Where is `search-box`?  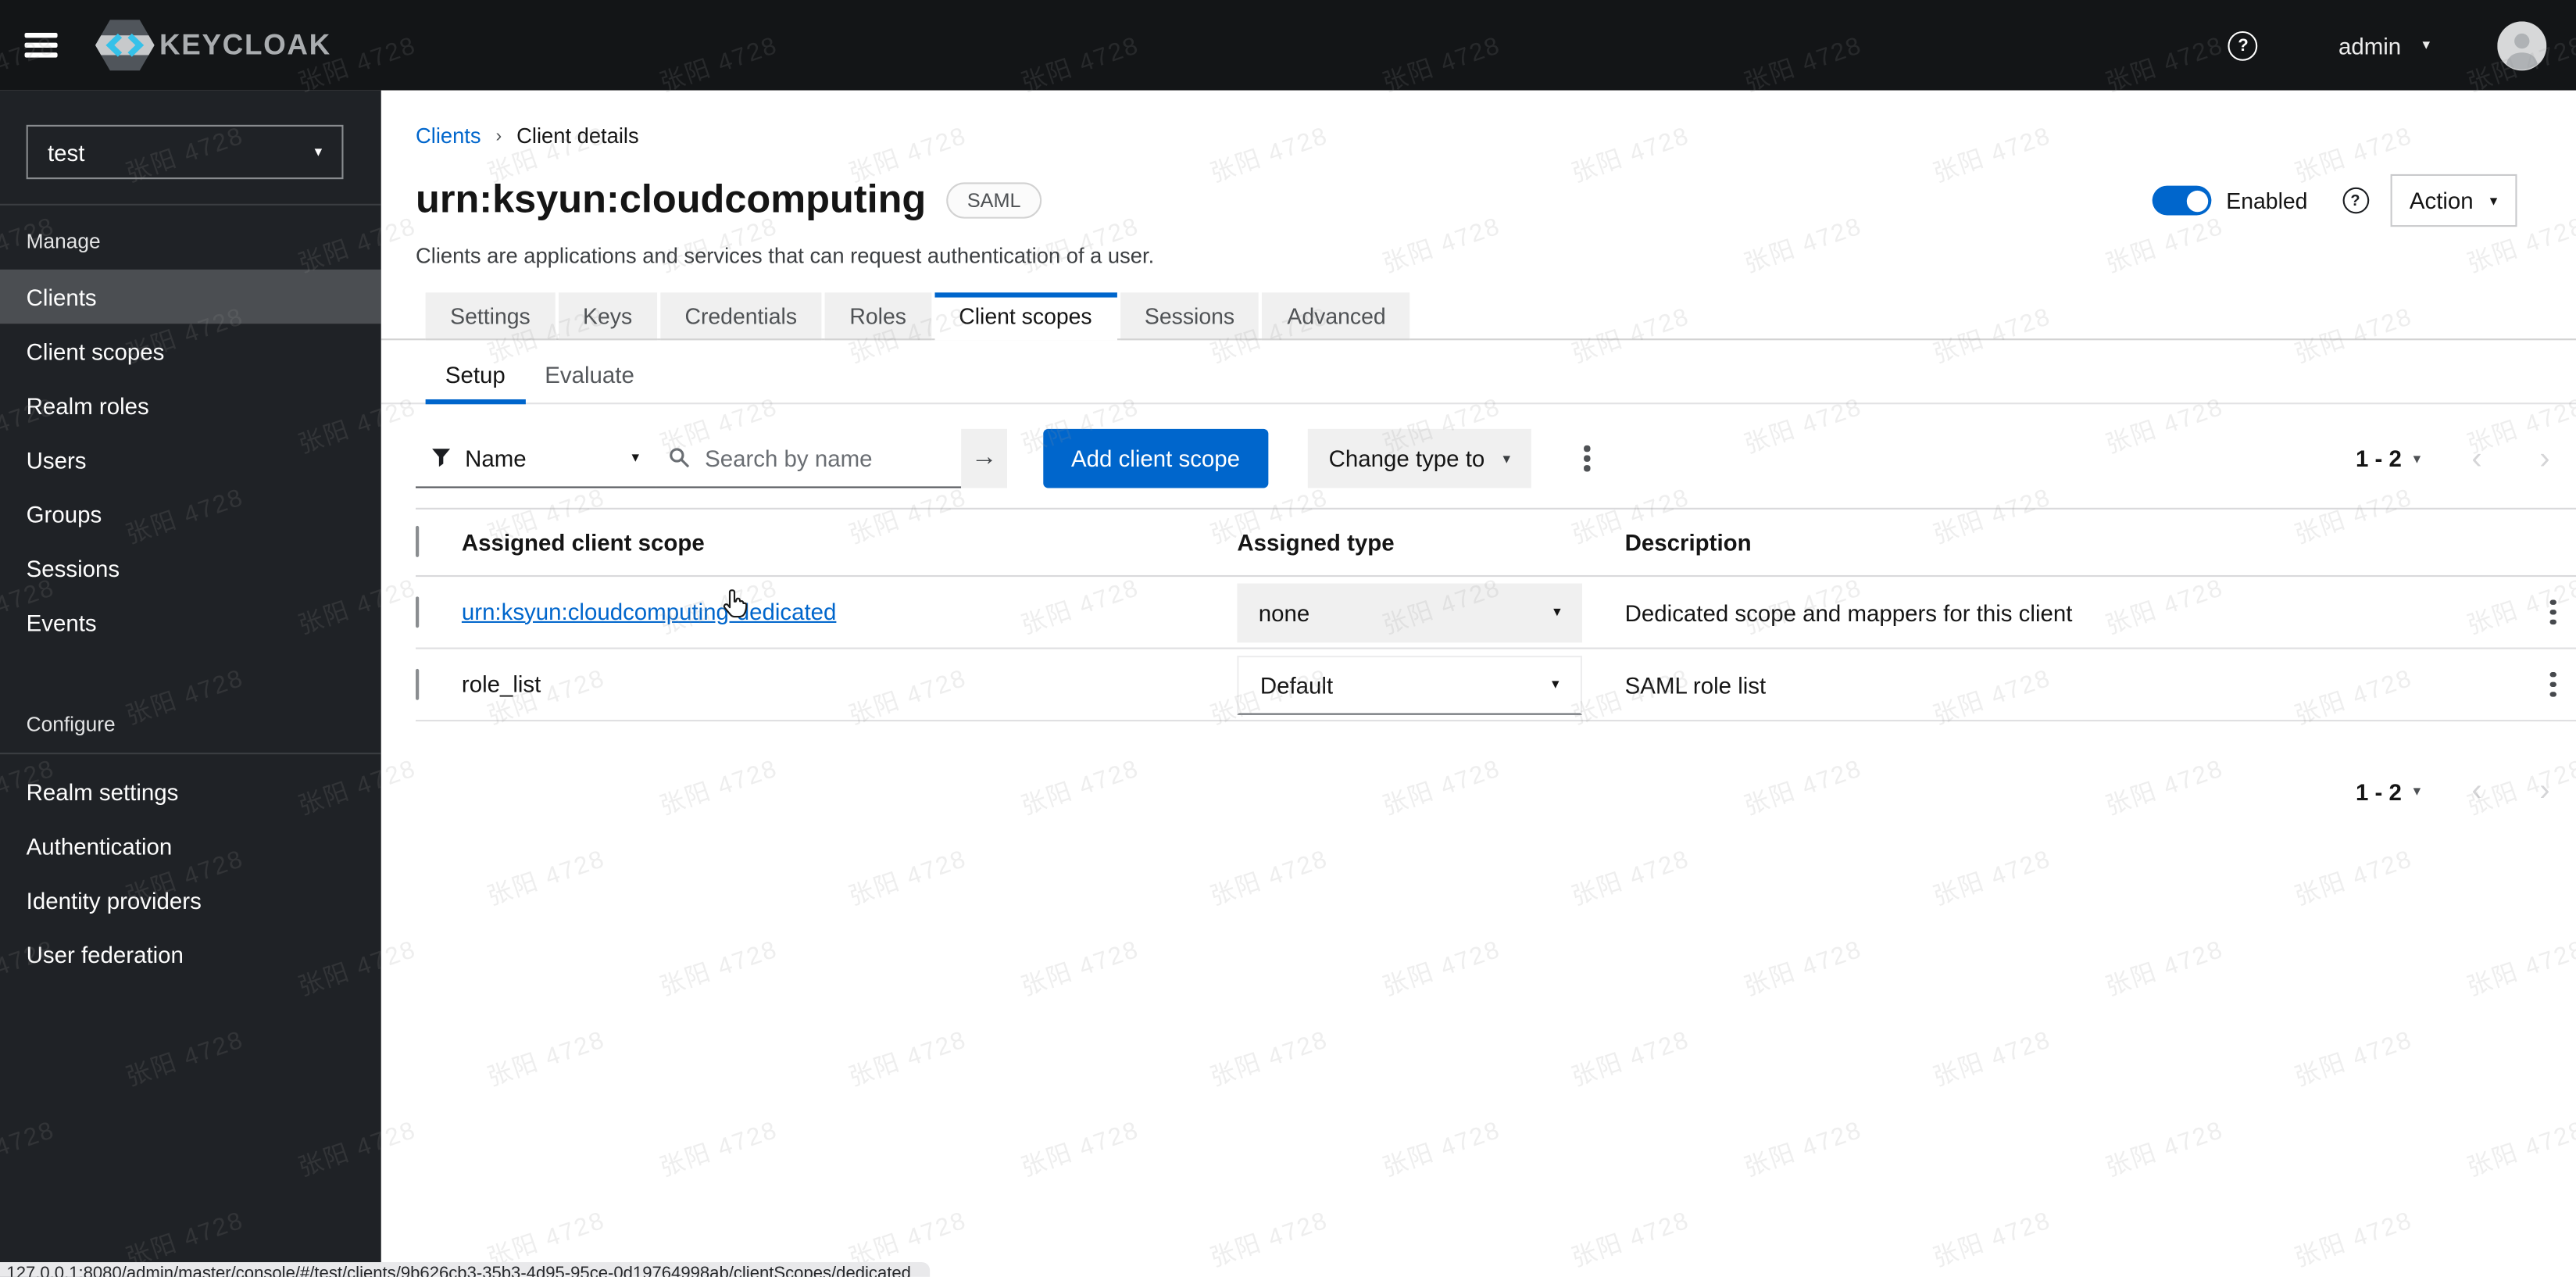
search-box is located at coordinates (809, 458).